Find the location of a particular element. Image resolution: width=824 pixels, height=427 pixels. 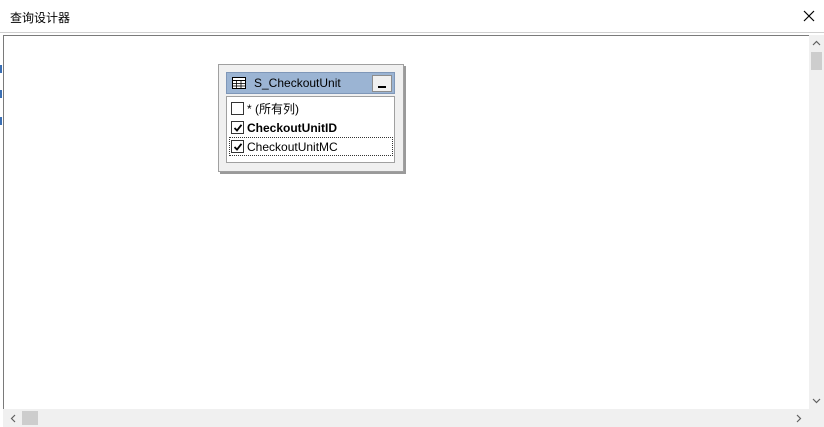

column-row-checkoutunitmc: CheckoutUnitMC is located at coordinates (311, 146).